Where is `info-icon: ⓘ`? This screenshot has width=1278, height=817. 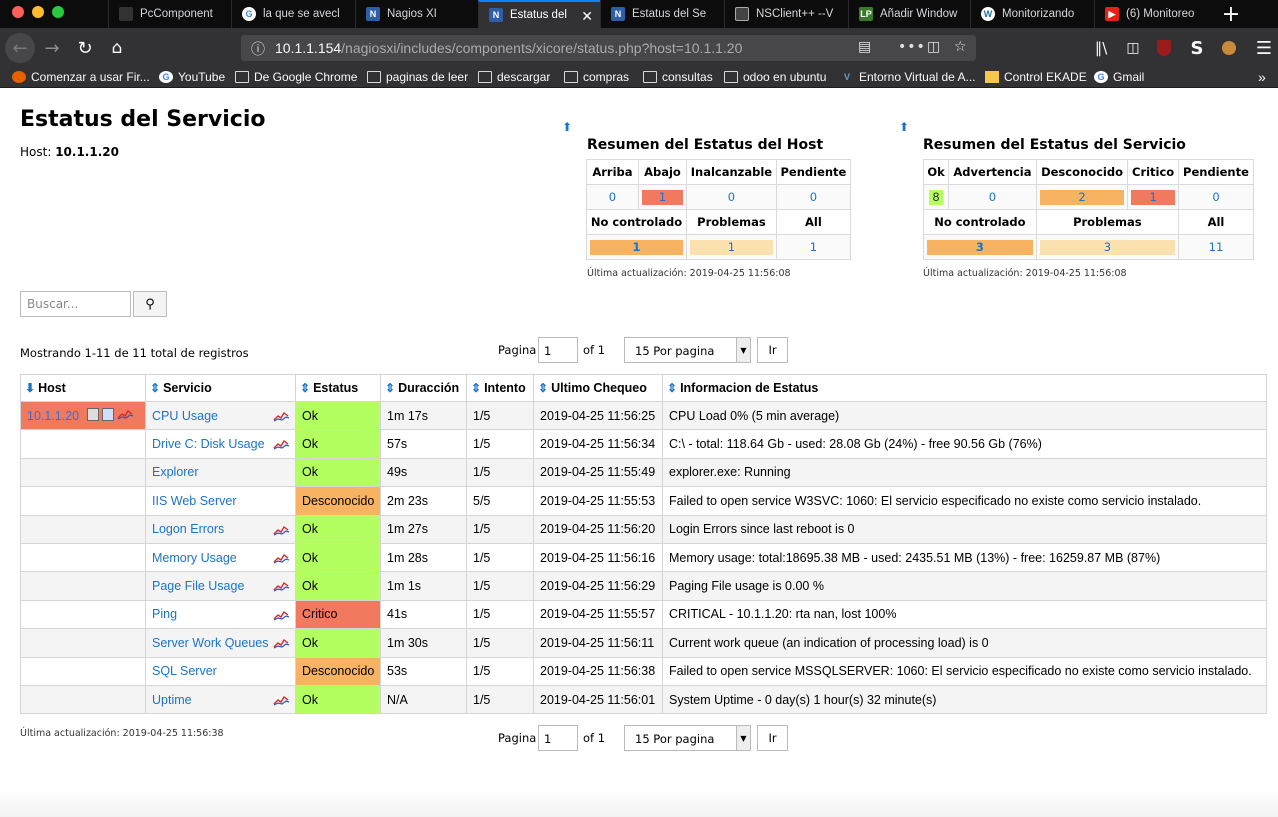 info-icon: ⓘ is located at coordinates (258, 49).